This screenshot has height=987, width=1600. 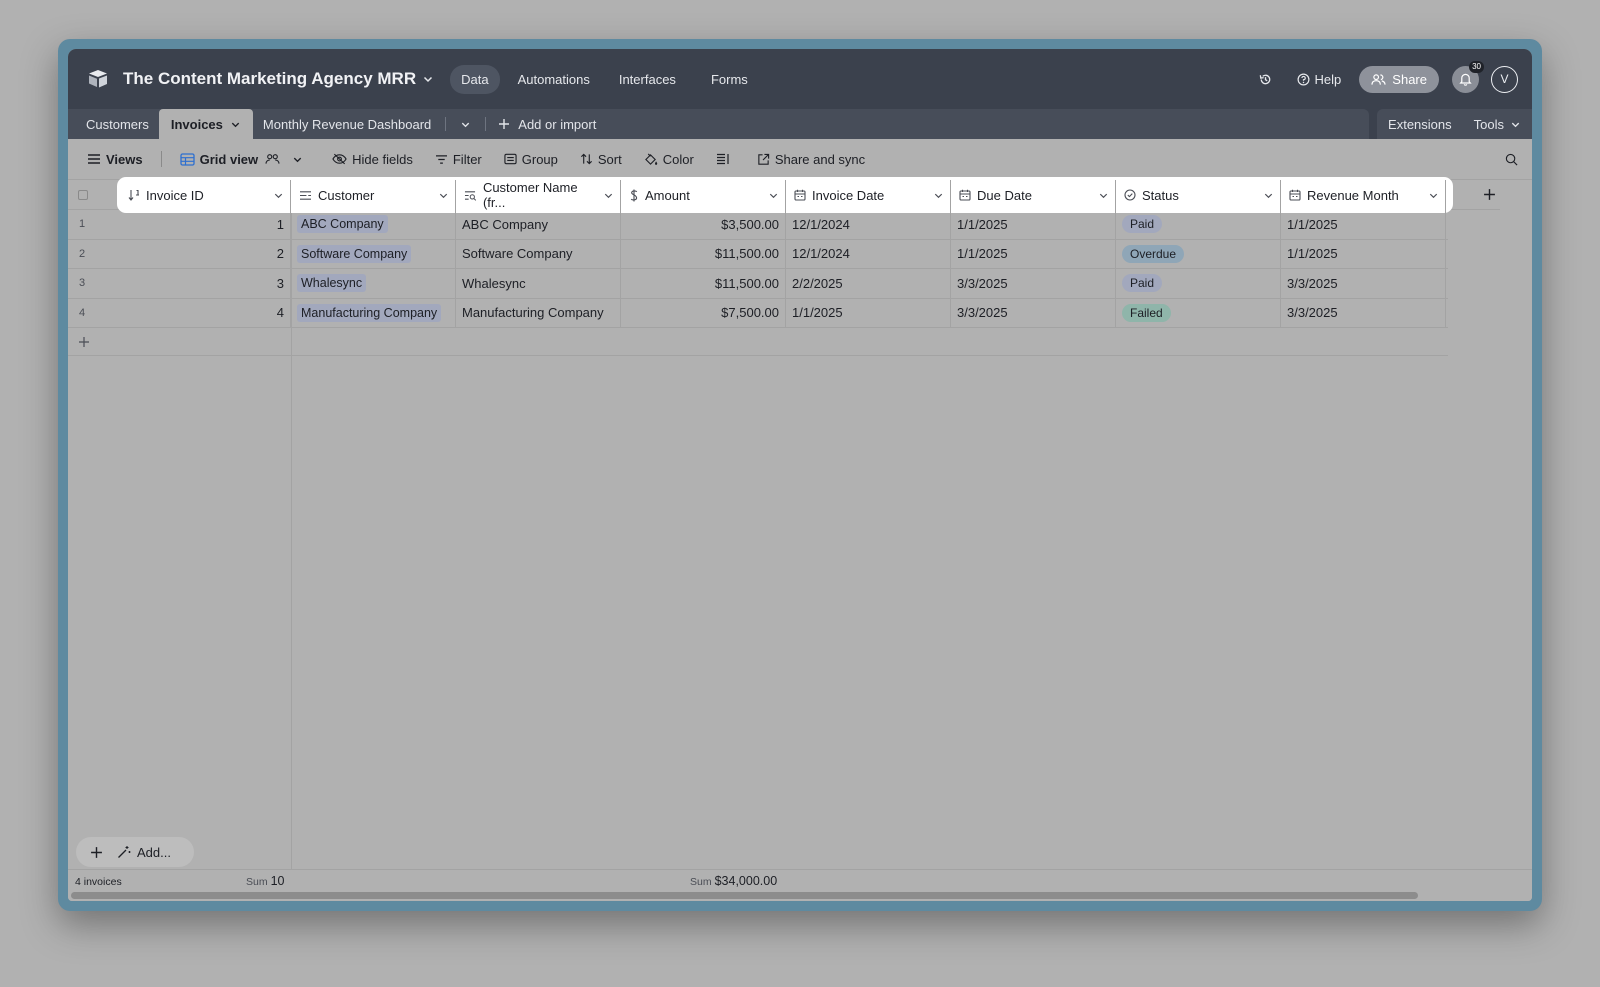 I want to click on share-button: Share, so click(x=1399, y=79).